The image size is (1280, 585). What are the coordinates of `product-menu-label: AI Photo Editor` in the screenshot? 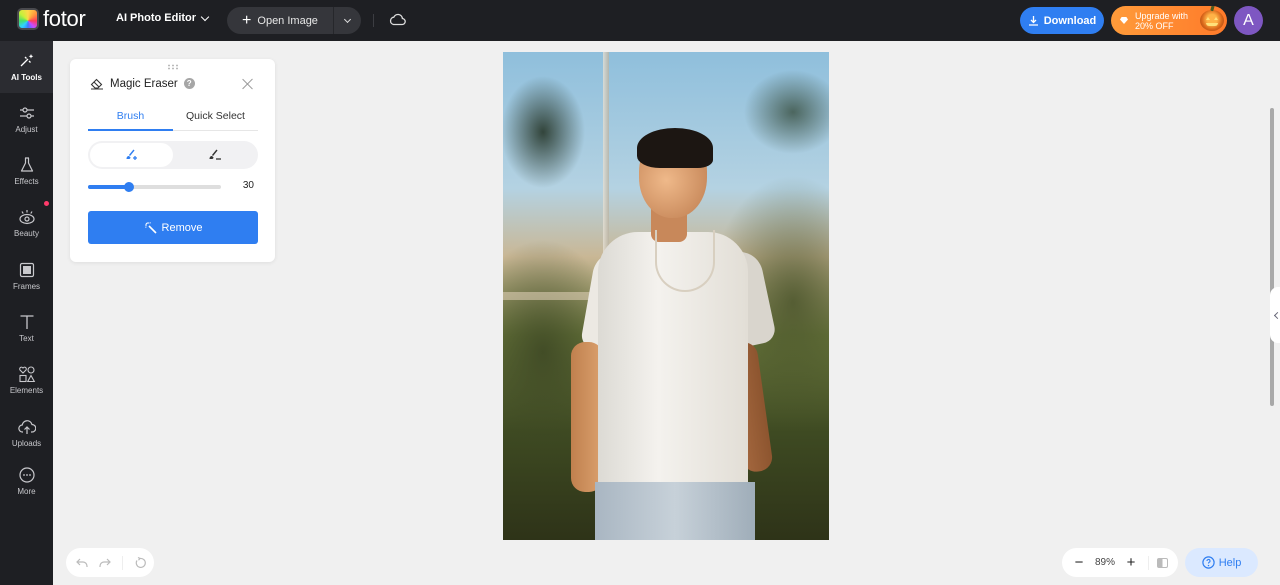 It's located at (156, 18).